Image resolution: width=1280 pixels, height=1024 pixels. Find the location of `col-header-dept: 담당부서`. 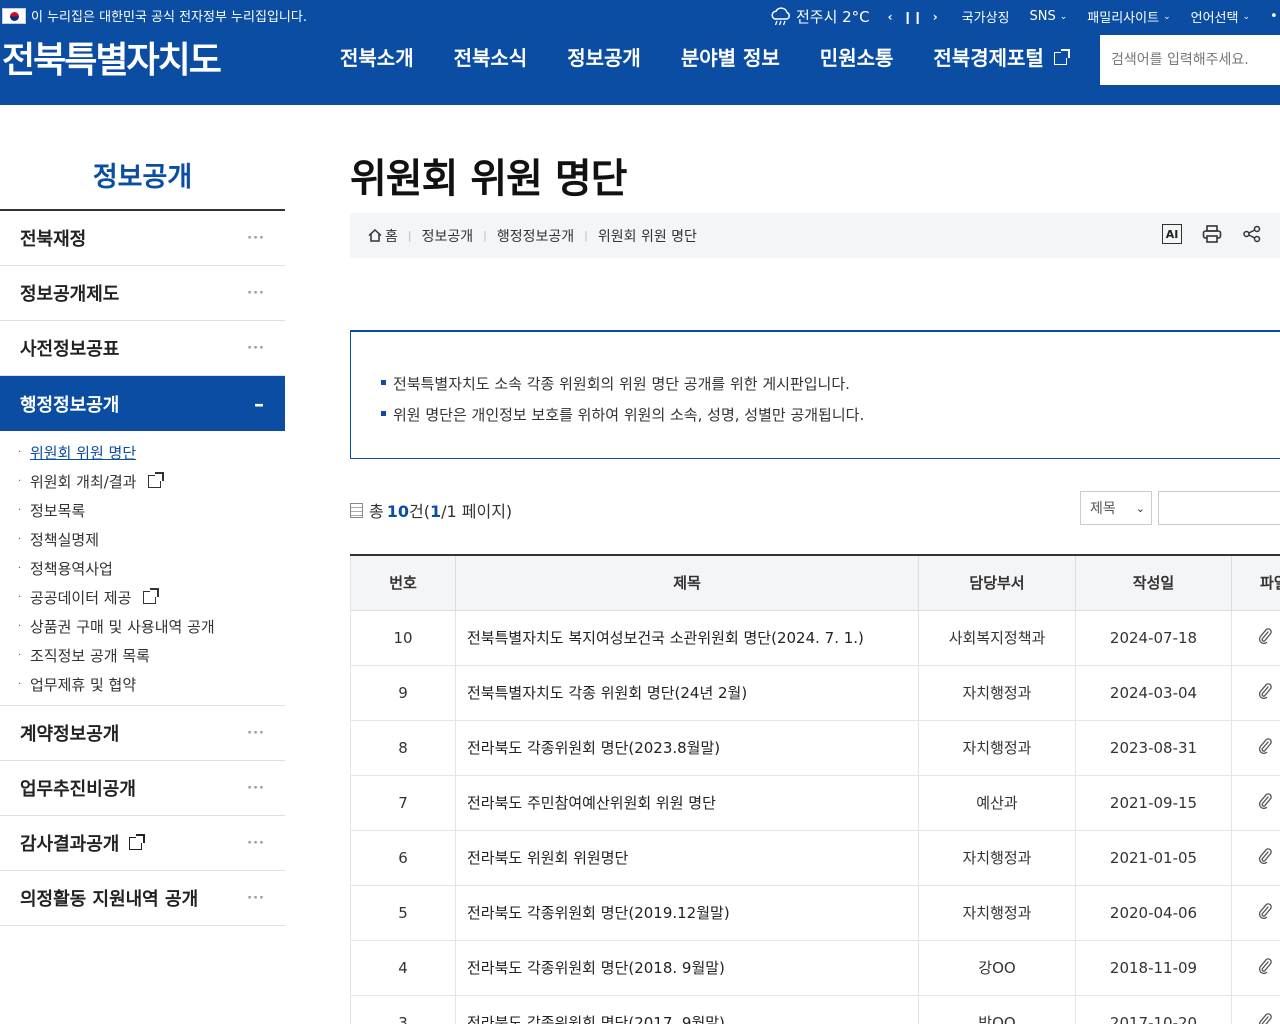

col-header-dept: 담당부서 is located at coordinates (997, 583).